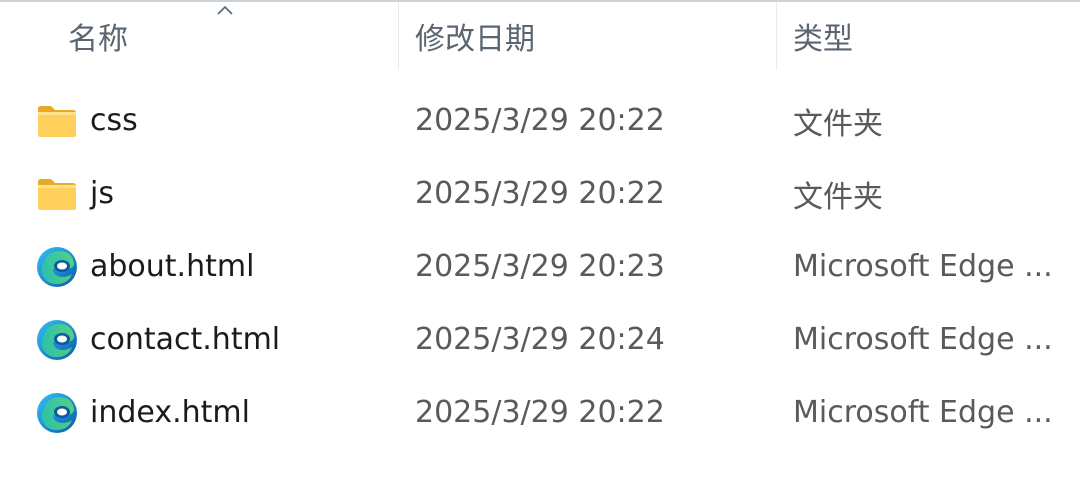  Describe the element at coordinates (216, 120) in the screenshot. I see `file-name-cell: css` at that location.